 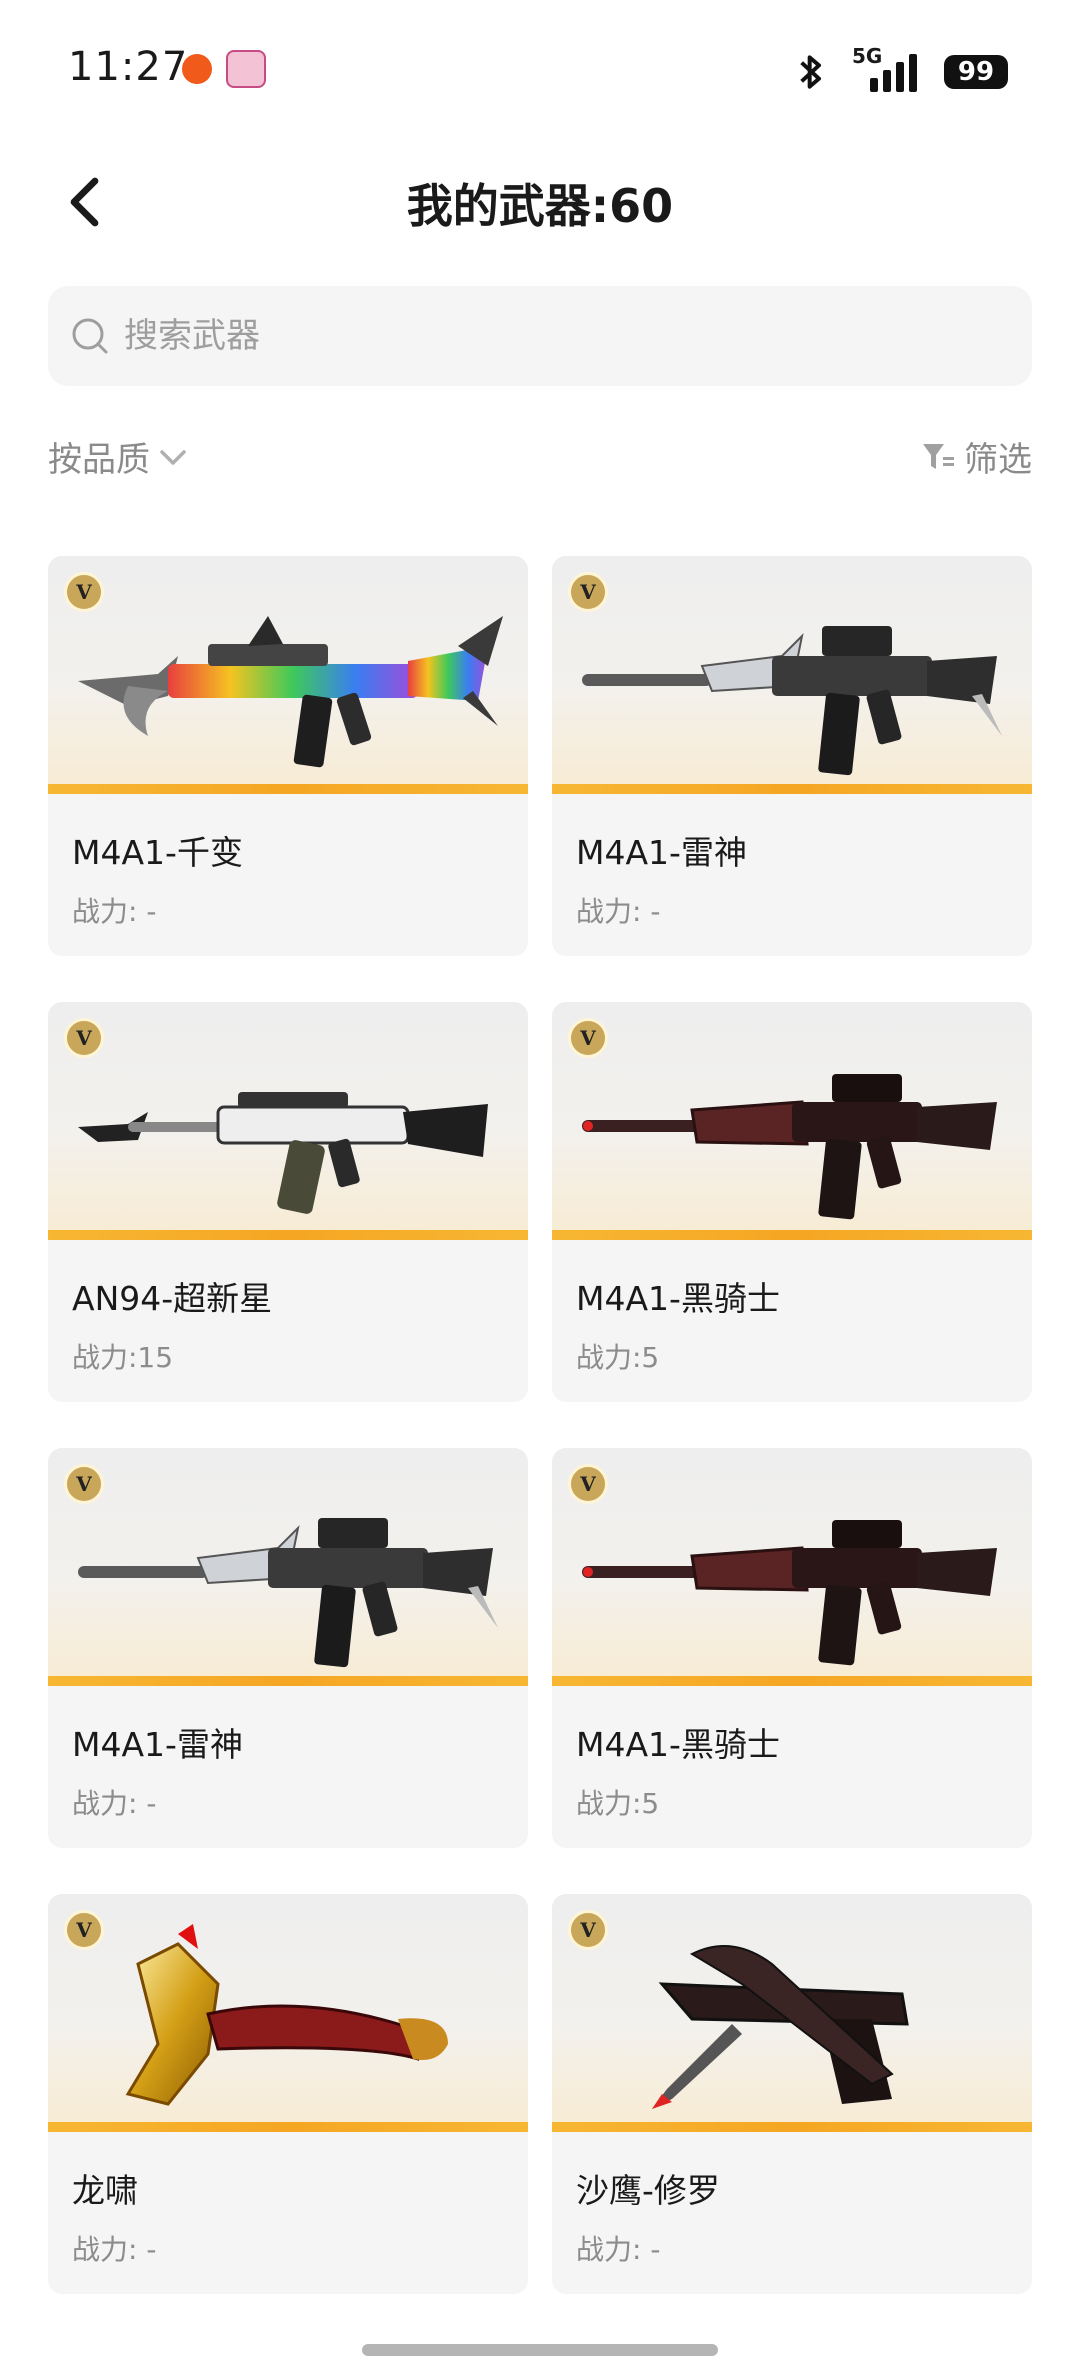 I want to click on sort-by-quality-button: 按品质, so click(x=119, y=456).